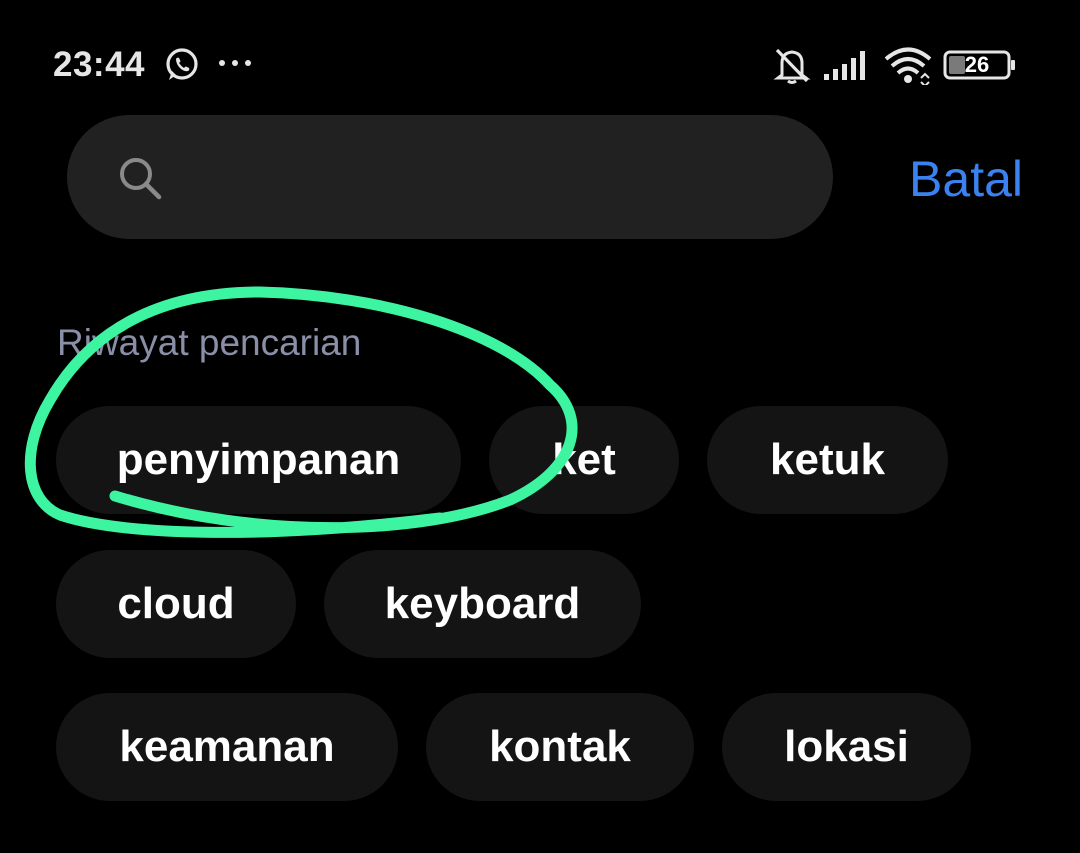  I want to click on more-dots-icon, so click(235, 63).